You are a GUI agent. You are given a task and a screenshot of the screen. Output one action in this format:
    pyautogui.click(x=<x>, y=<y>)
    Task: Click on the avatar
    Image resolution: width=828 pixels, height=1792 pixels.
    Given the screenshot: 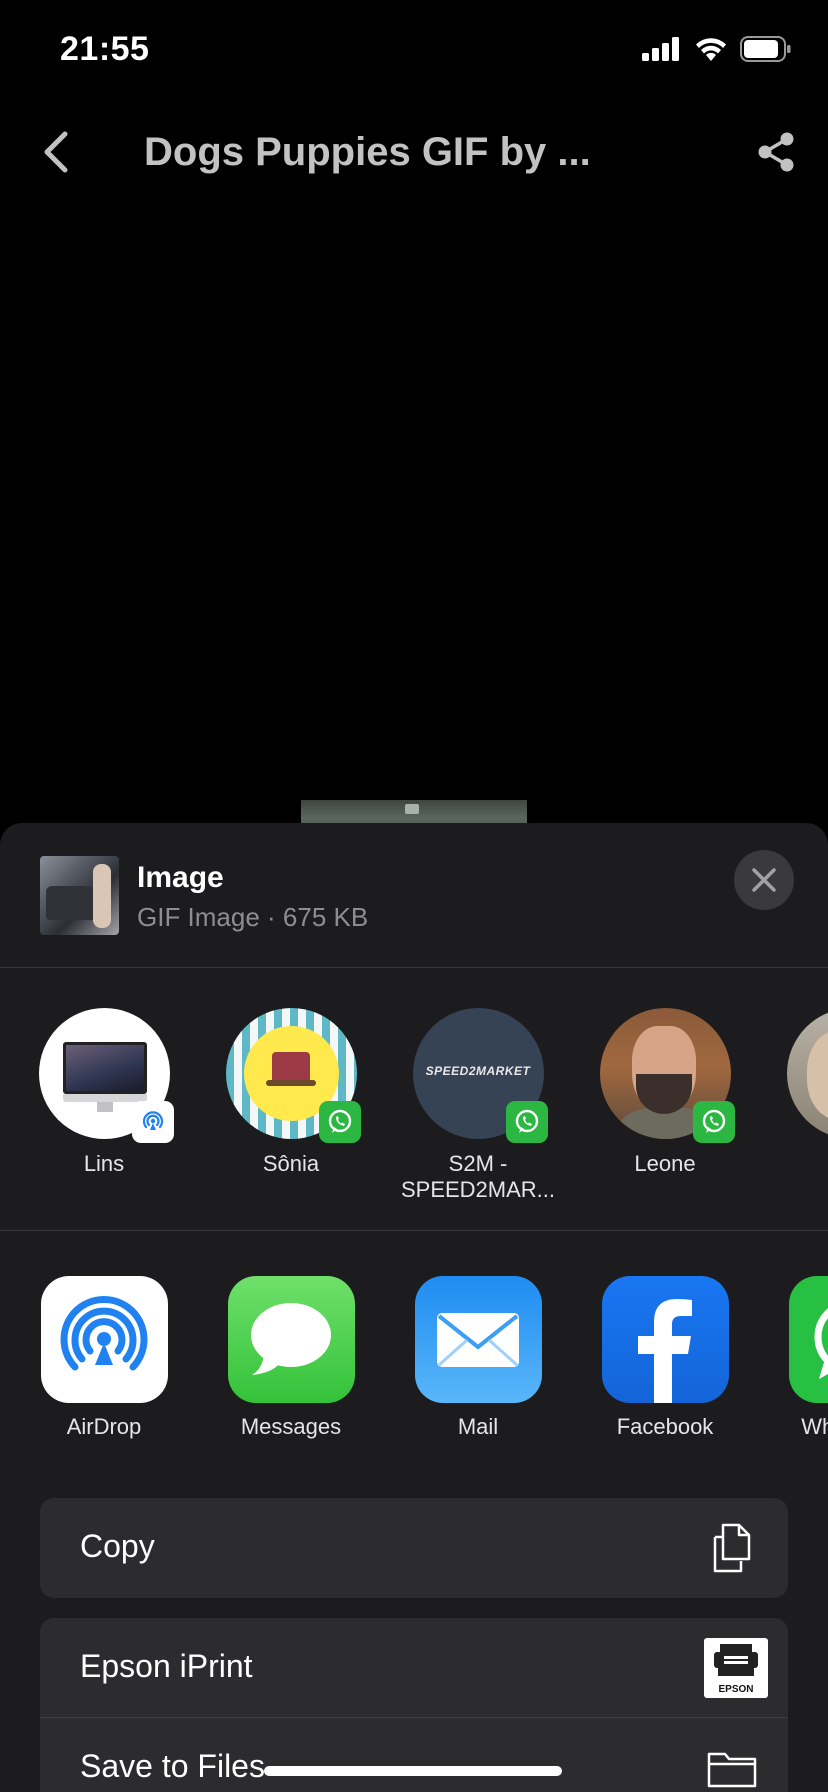 What is the action you would take?
    pyautogui.click(x=807, y=1073)
    